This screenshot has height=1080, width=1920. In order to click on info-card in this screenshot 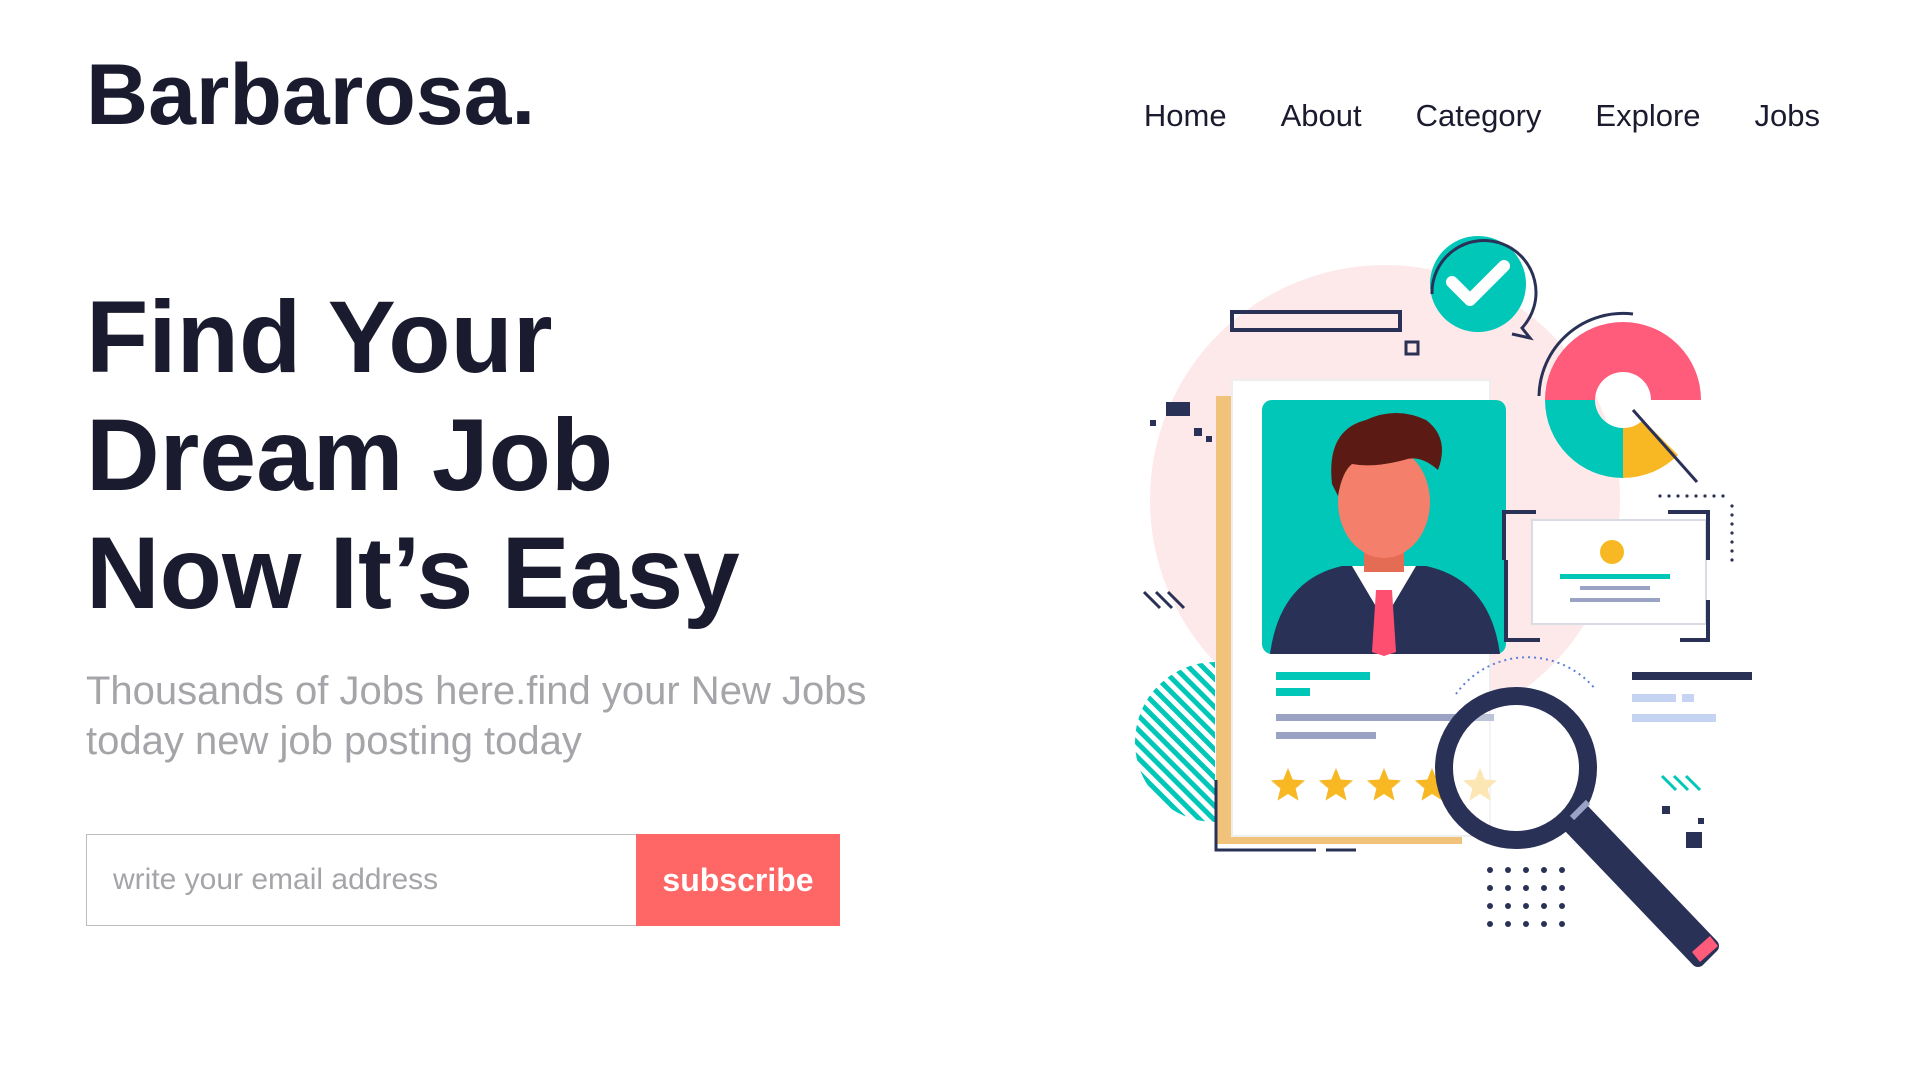, I will do `click(1606, 576)`.